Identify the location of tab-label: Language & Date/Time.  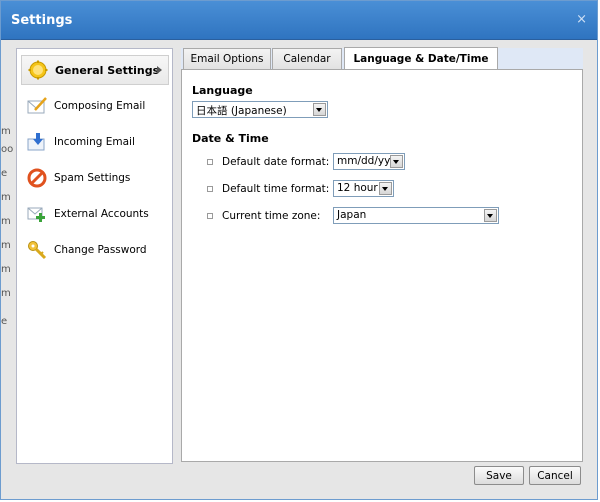
(421, 59).